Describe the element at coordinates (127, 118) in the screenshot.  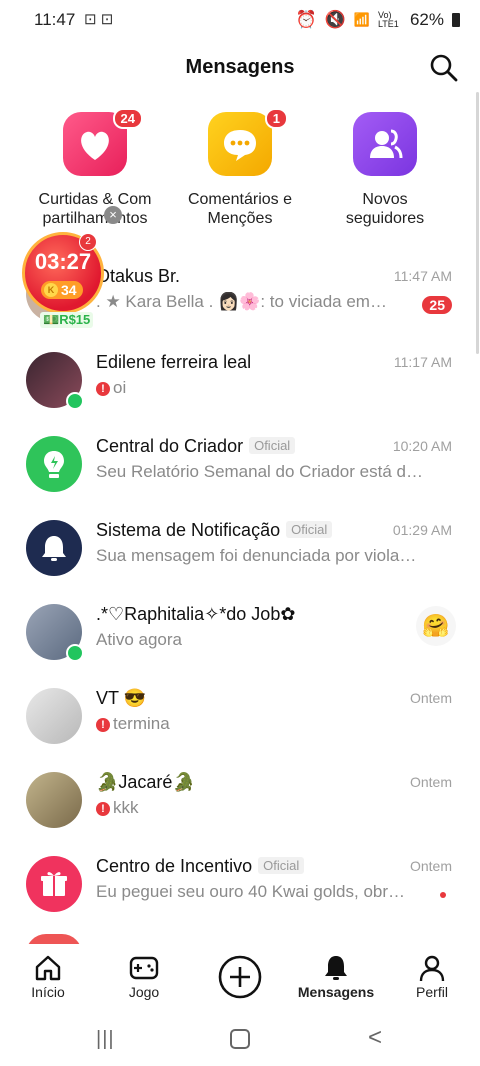
I see `likes-badge: 24` at that location.